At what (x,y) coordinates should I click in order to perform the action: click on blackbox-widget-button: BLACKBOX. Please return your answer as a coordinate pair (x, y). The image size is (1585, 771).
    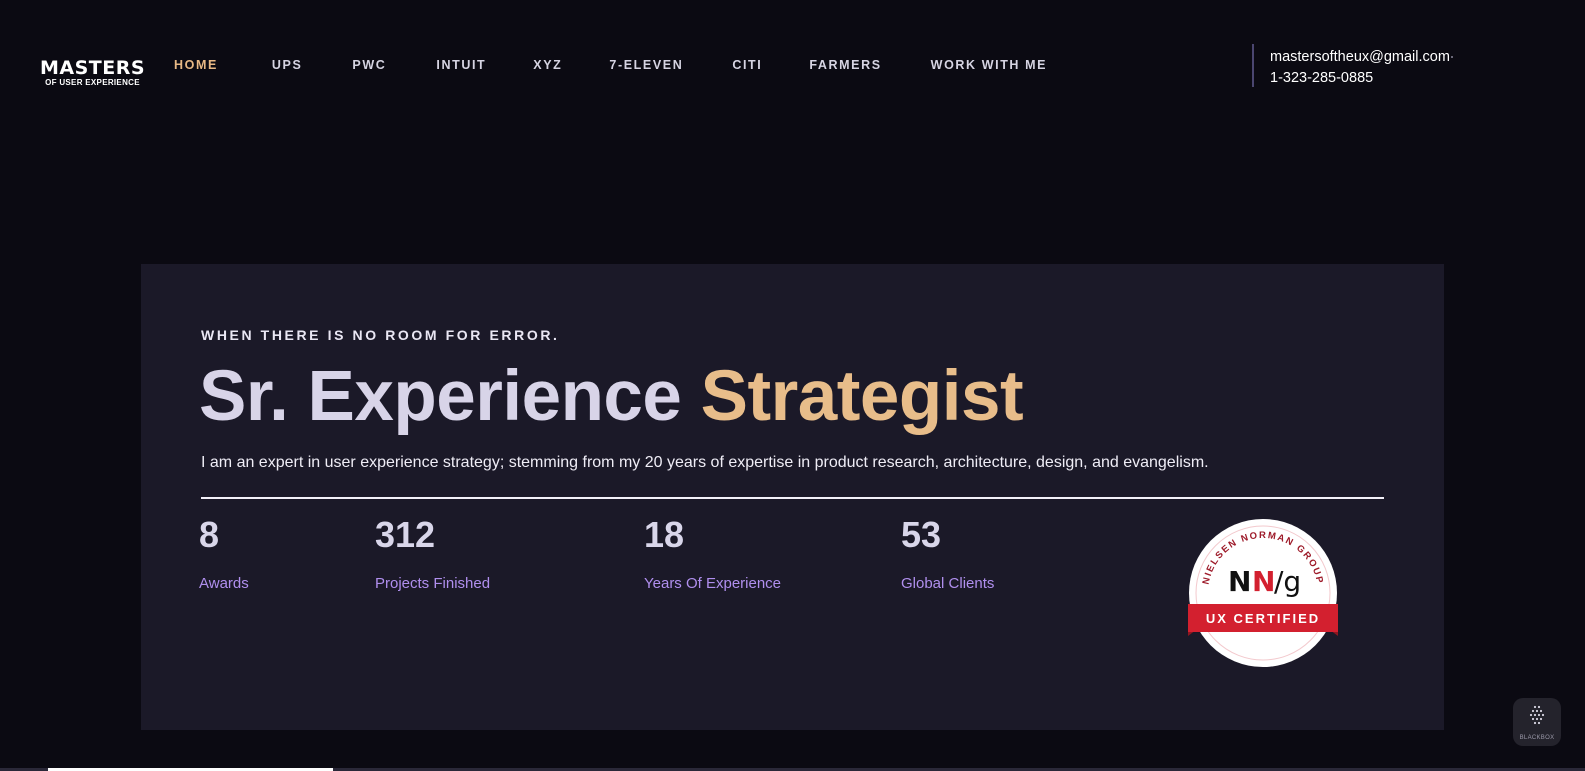
    Looking at the image, I should click on (1537, 722).